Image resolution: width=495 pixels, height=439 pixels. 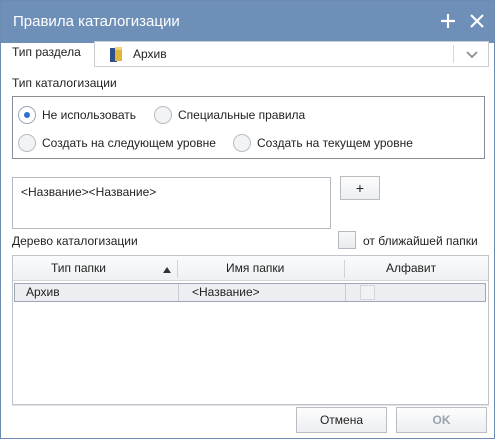 I want to click on column-header-folder-type: Тип папки, so click(x=78, y=268).